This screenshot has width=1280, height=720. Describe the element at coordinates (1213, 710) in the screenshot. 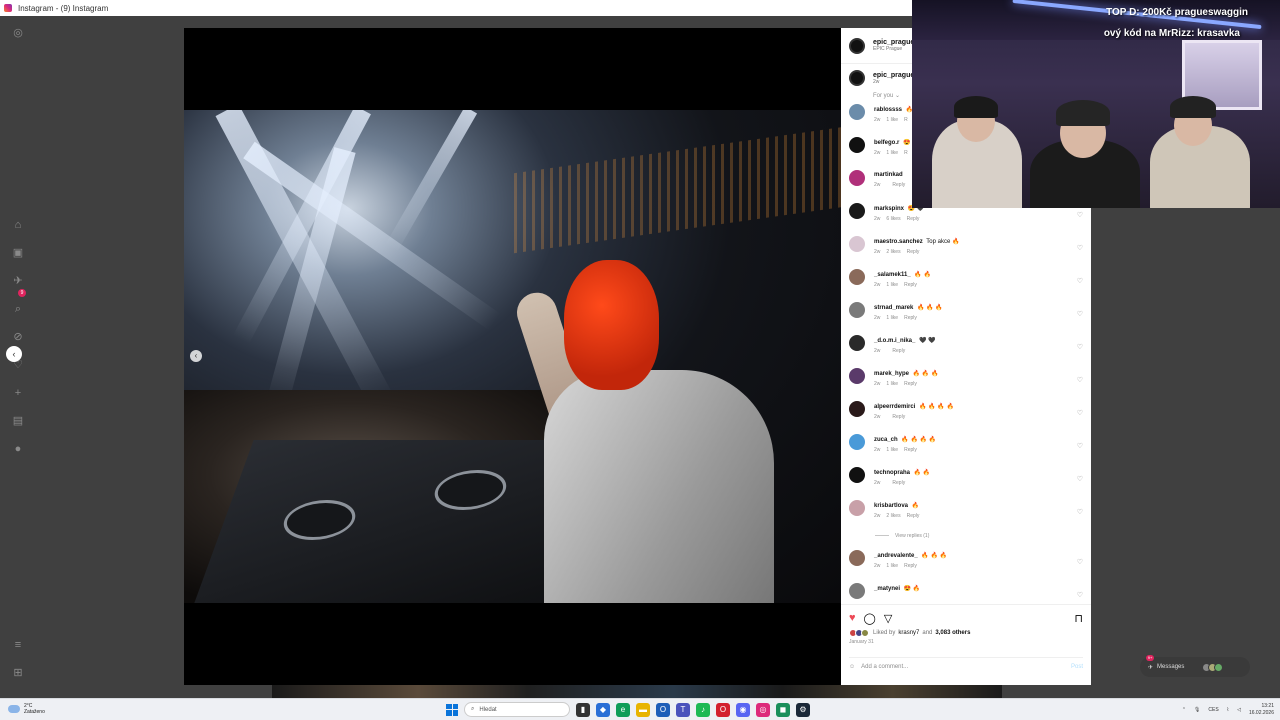

I see `language-indicator: CES` at that location.